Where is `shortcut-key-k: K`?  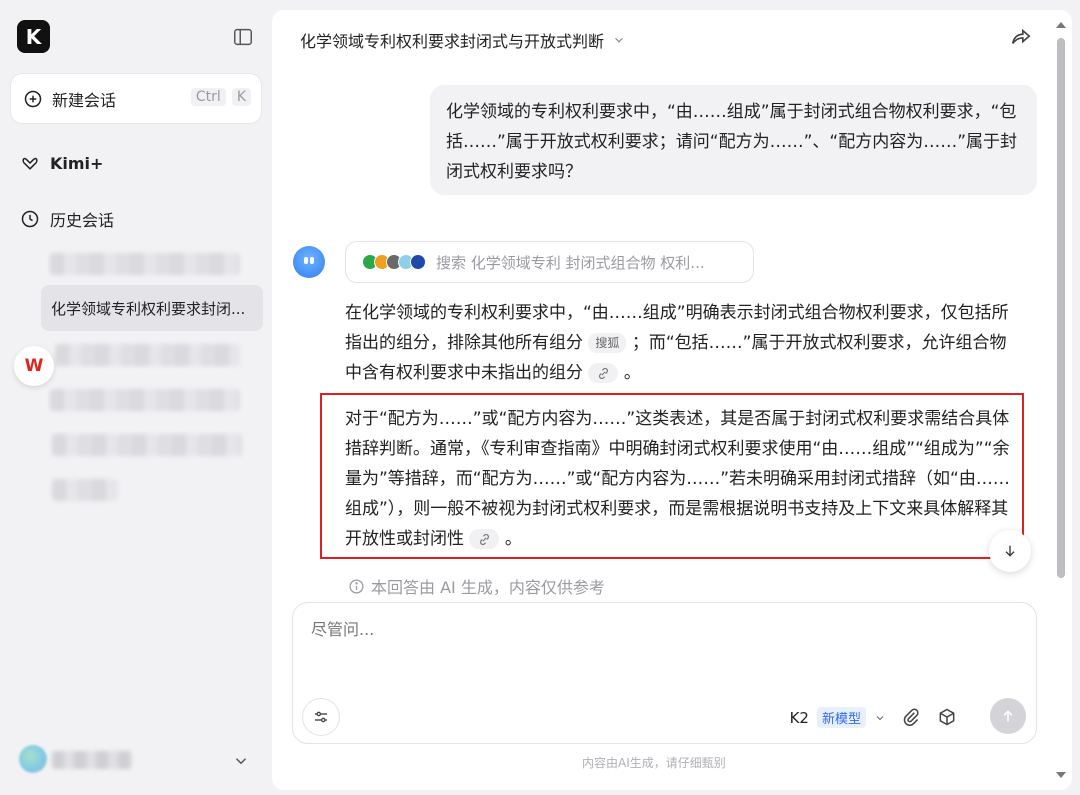 shortcut-key-k: K is located at coordinates (241, 97).